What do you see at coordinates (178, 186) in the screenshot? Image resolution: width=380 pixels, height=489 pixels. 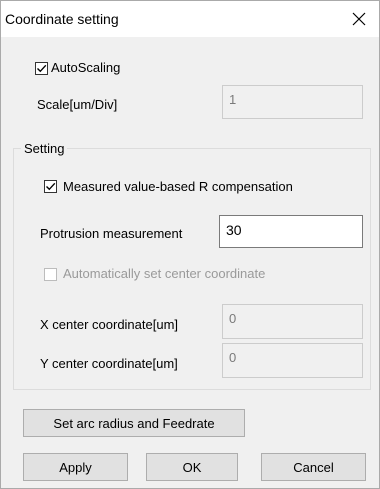 I see `r-compensation-label: Measured value-based R compensation` at bounding box center [178, 186].